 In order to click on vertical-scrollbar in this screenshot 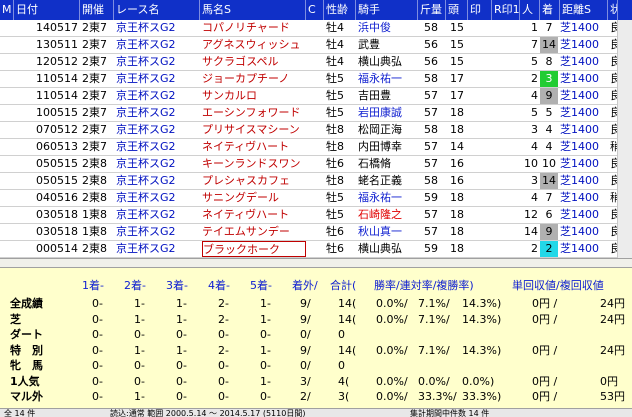, I will do `click(624, 139)`.